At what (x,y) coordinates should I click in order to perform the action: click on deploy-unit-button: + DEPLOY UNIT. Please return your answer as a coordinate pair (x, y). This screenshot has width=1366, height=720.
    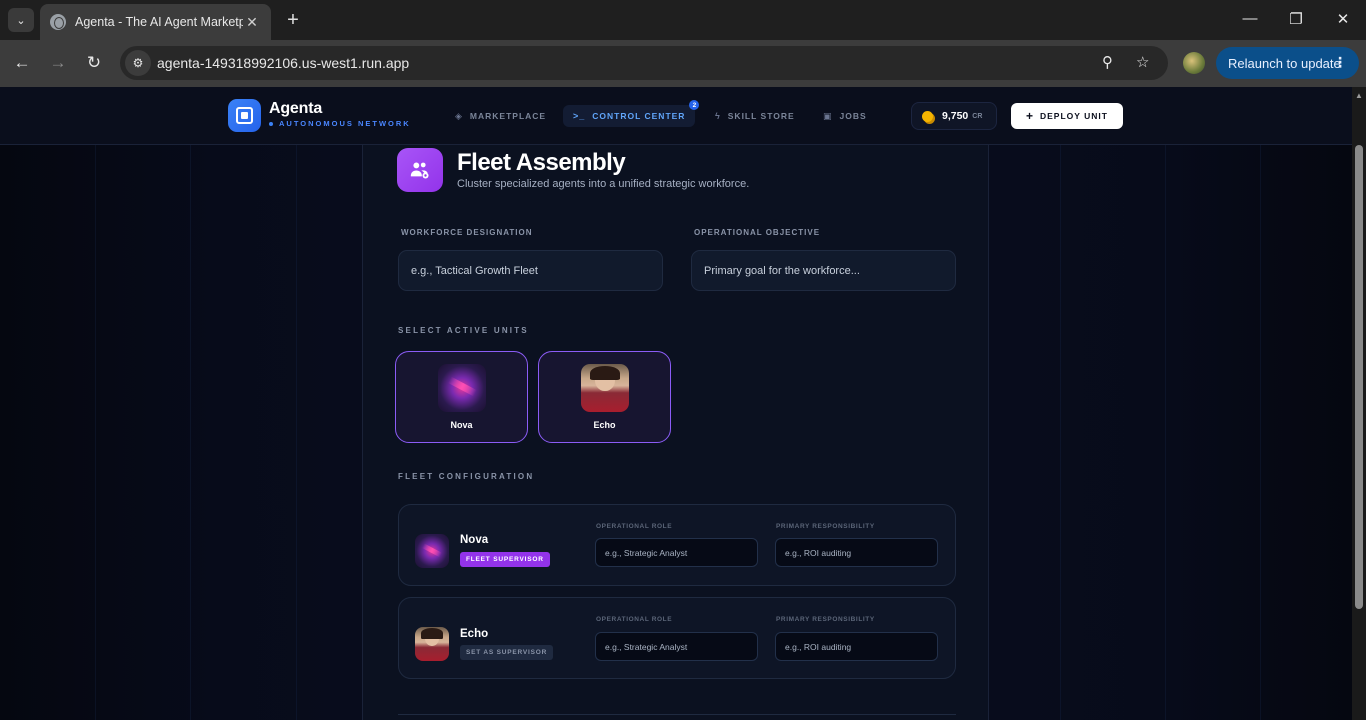
    Looking at the image, I should click on (1067, 116).